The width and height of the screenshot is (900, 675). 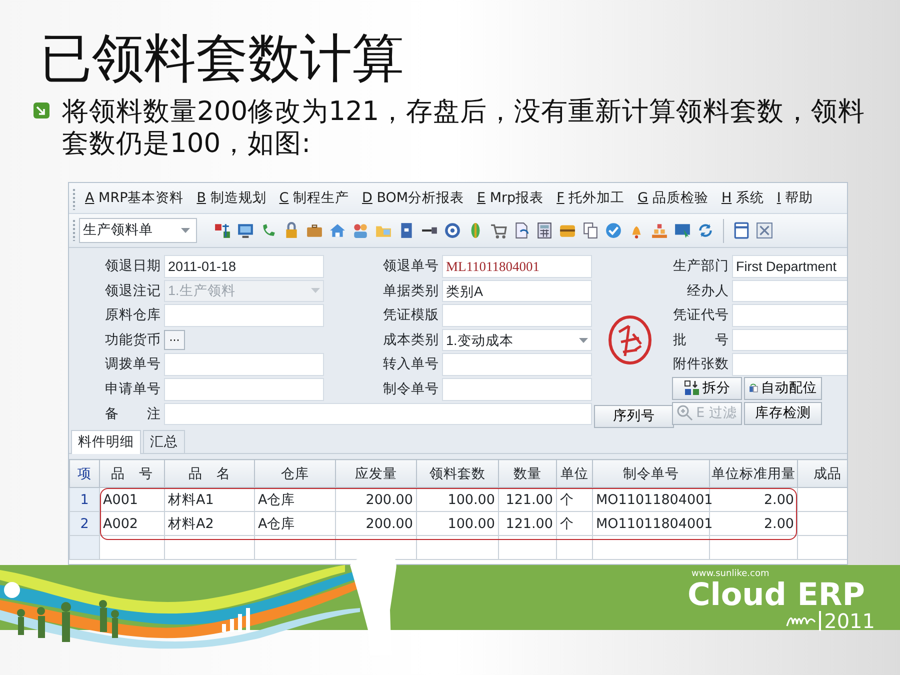 What do you see at coordinates (85, 524) in the screenshot?
I see `row-number: 2` at bounding box center [85, 524].